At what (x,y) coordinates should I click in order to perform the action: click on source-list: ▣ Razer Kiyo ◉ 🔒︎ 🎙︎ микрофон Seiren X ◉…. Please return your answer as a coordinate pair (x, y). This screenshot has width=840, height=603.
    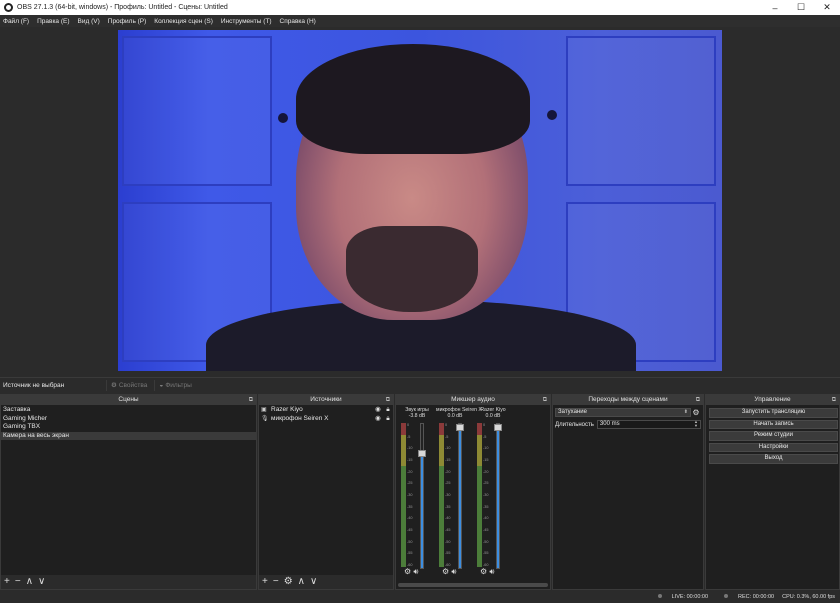
    Looking at the image, I should click on (326, 414).